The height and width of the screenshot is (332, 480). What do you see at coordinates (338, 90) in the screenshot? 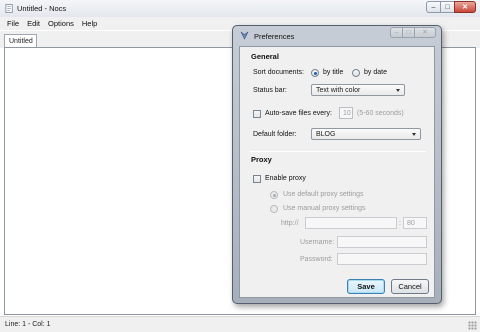
I see `status-bar-value: Text with color` at bounding box center [338, 90].